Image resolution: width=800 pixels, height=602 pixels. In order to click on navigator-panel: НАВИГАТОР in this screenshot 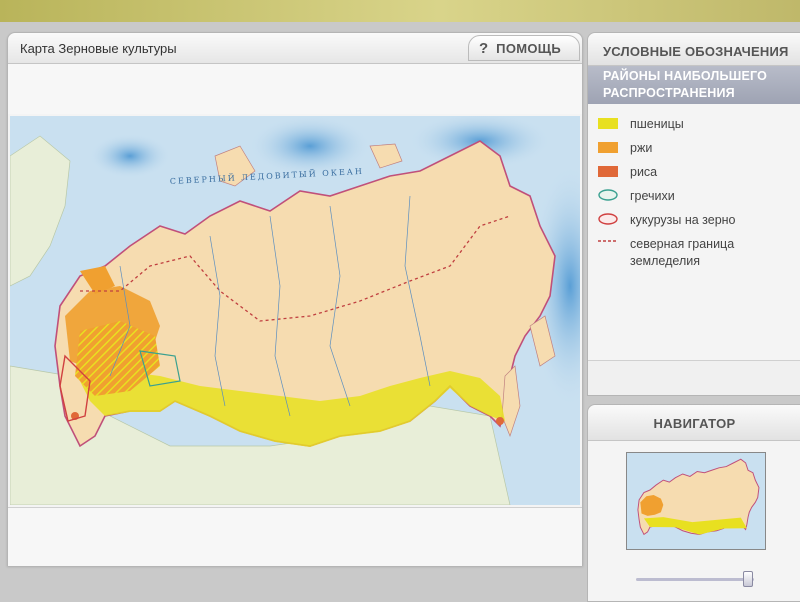, I will do `click(693, 503)`.